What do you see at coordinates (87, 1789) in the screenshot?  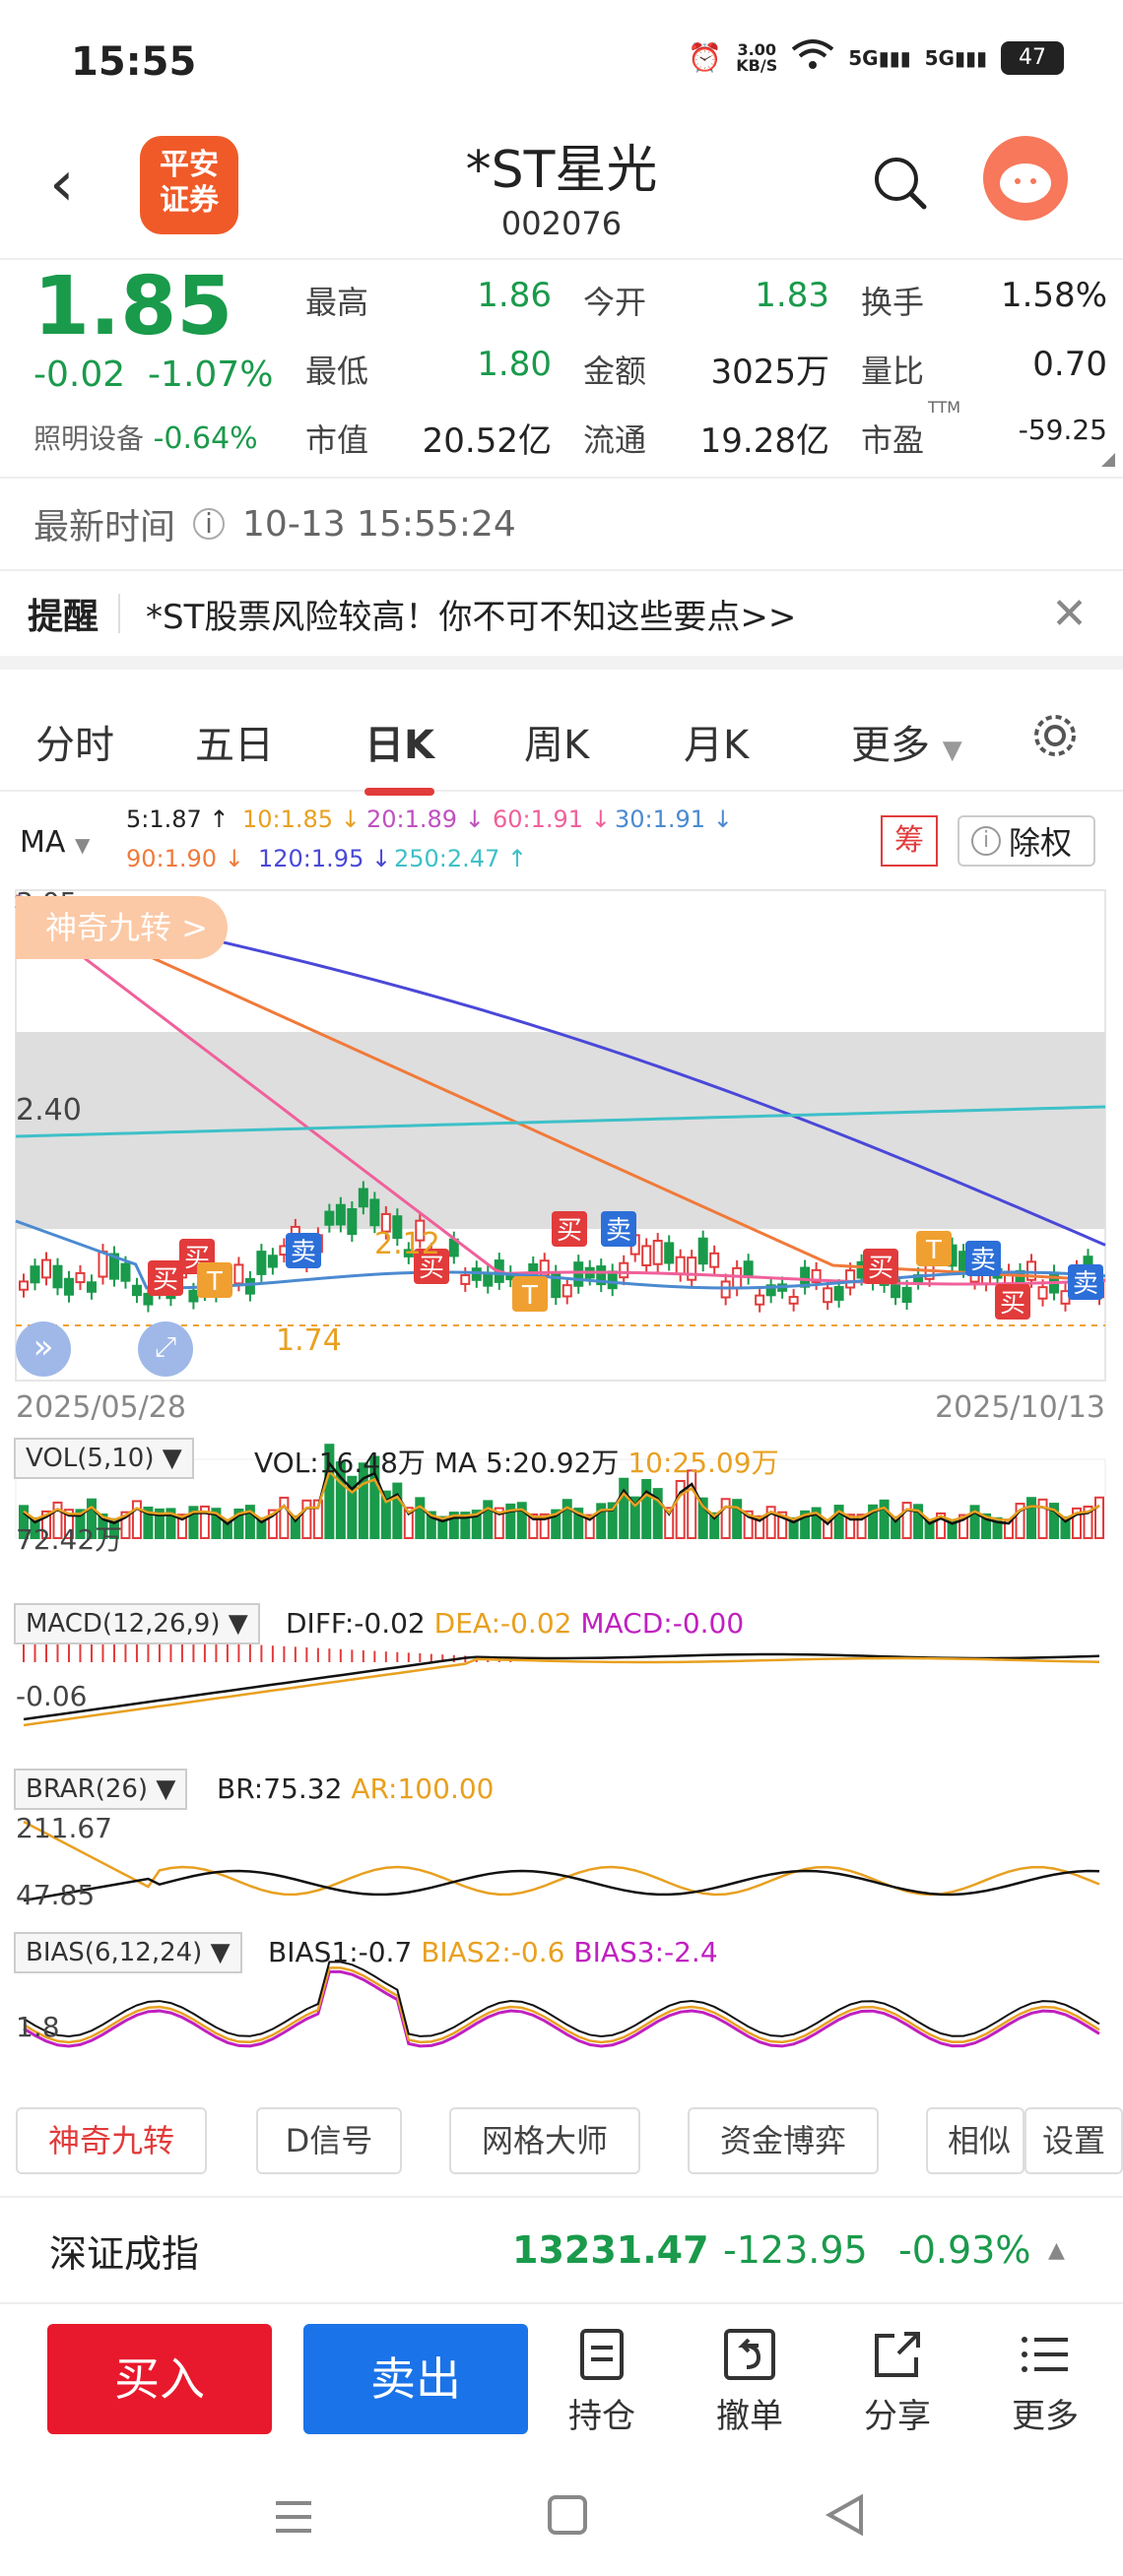 I see `brar-btn-label: BRAR(26)` at bounding box center [87, 1789].